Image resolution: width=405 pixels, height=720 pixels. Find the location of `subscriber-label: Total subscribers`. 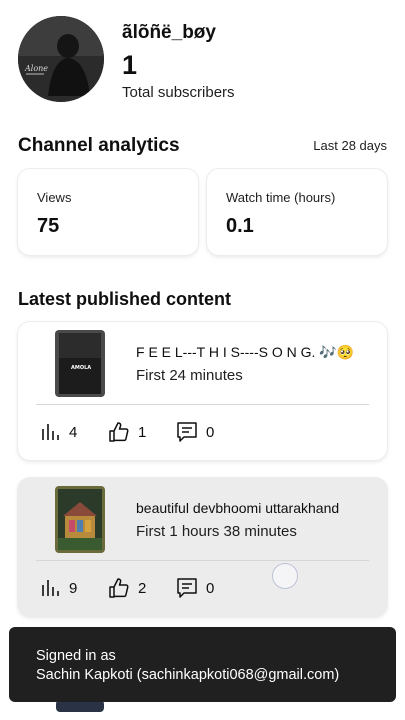

subscriber-label: Total subscribers is located at coordinates (178, 92).